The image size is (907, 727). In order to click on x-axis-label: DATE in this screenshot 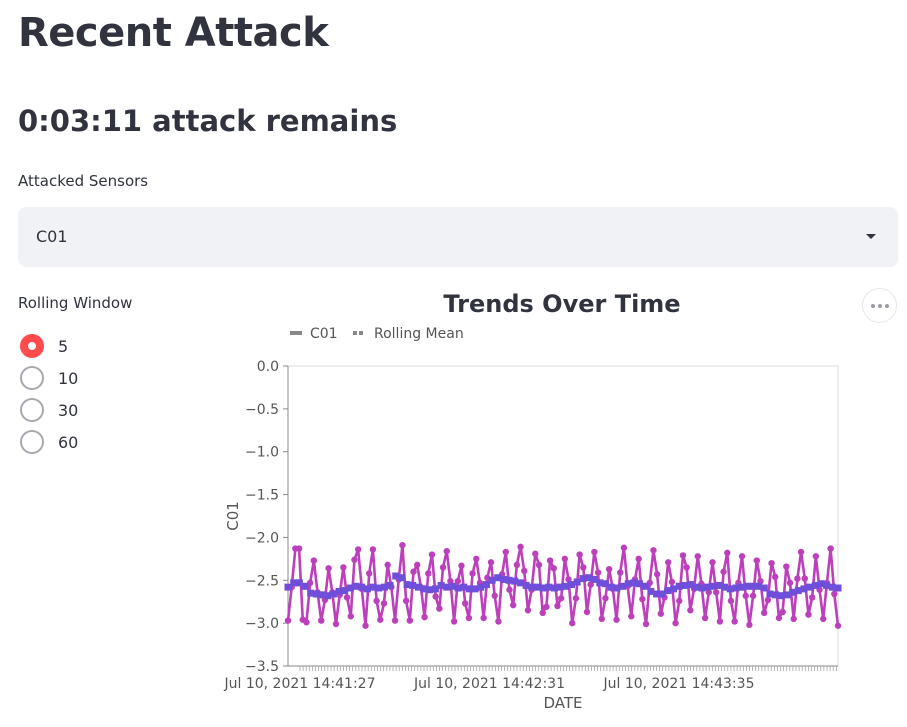, I will do `click(562, 703)`.